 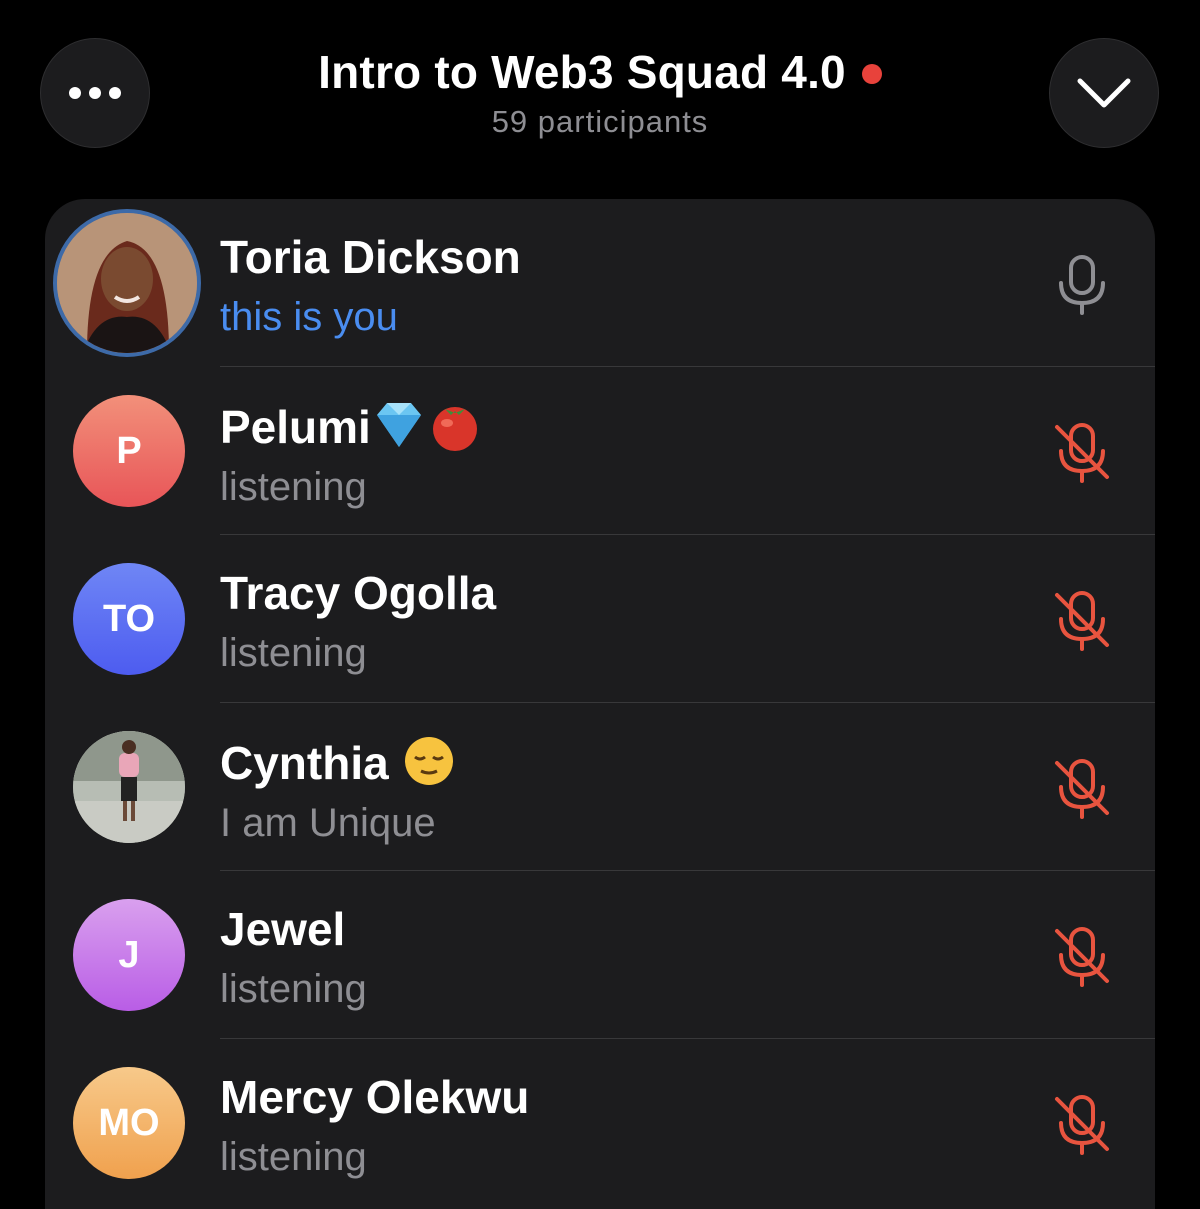 I want to click on participant-row: P Pelumi listening, so click(x=600, y=451).